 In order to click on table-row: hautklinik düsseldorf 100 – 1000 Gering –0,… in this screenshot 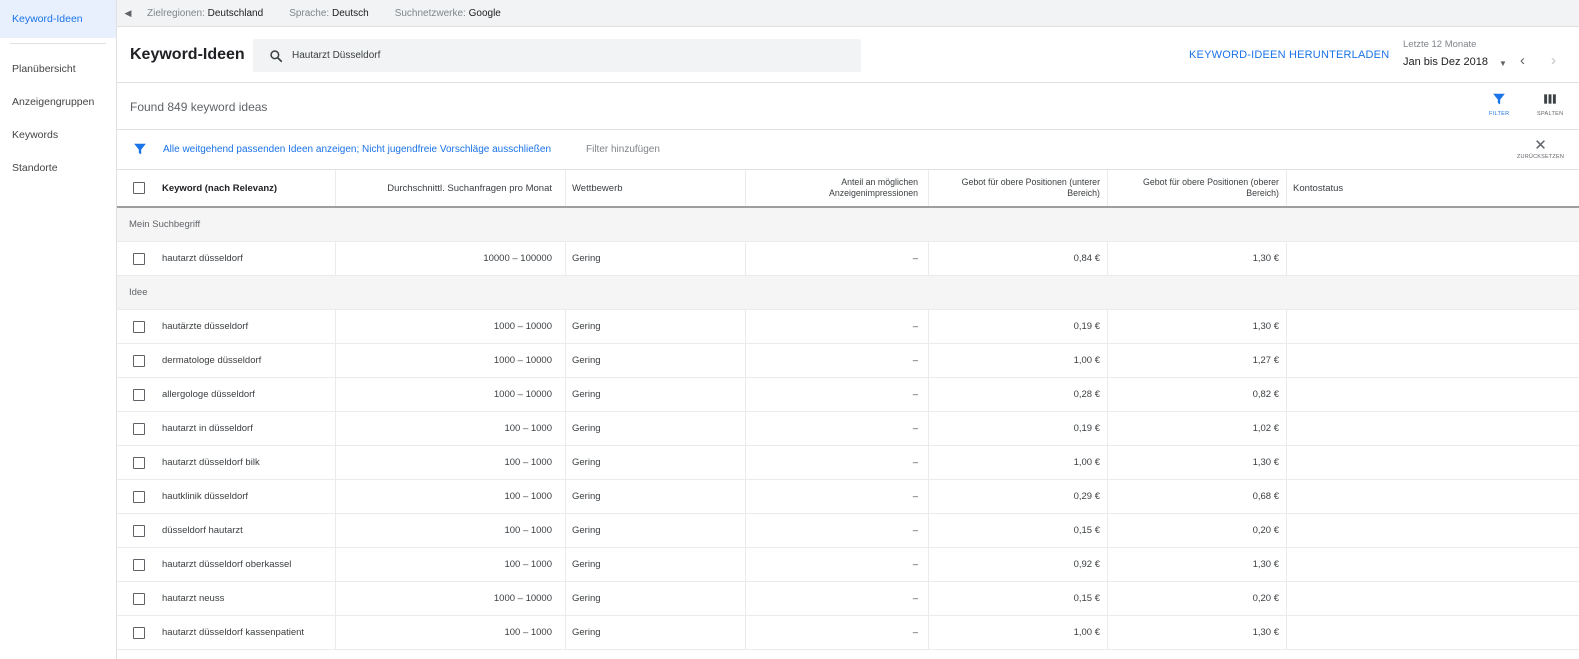, I will do `click(848, 497)`.